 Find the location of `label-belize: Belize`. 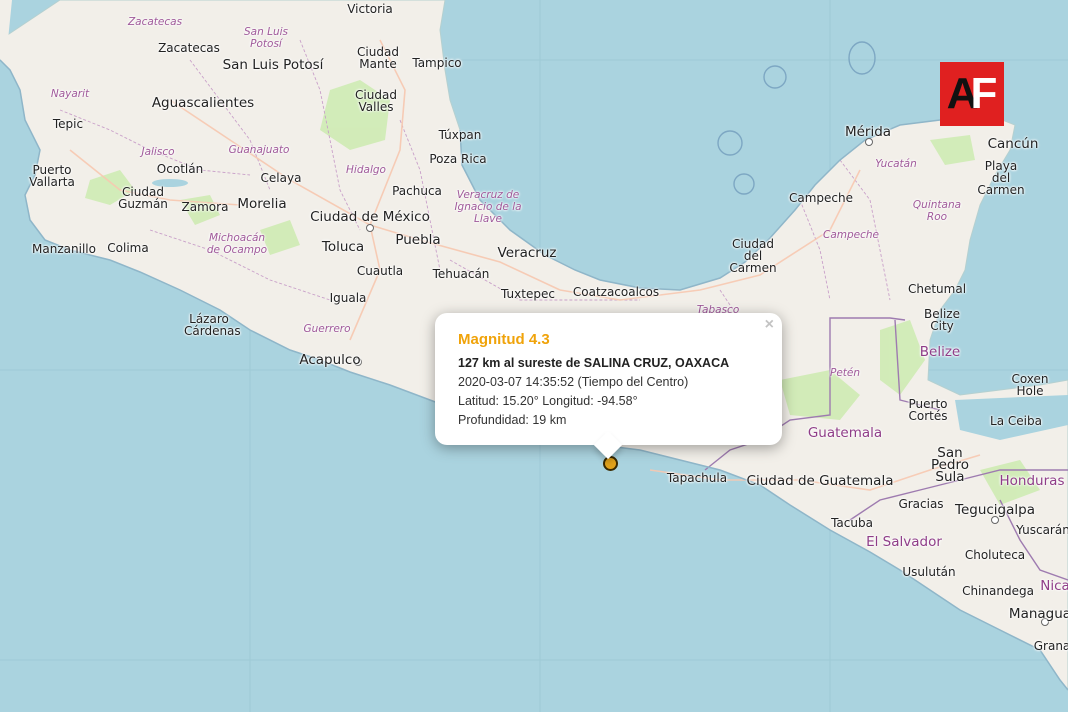

label-belize: Belize is located at coordinates (940, 352).